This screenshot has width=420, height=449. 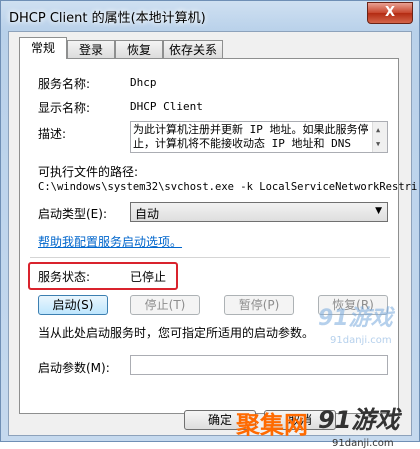 I want to click on resume-button: 恢复(R), so click(x=353, y=305).